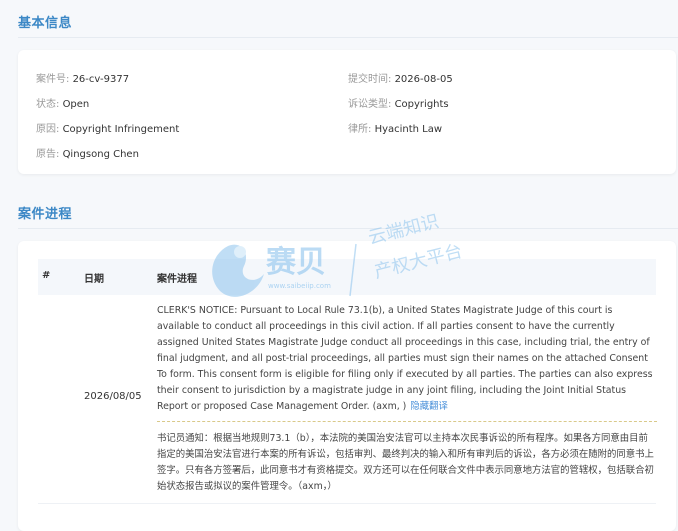 The image size is (678, 531). Describe the element at coordinates (360, 129) in the screenshot. I see `law-firm-label: 律所:` at that location.